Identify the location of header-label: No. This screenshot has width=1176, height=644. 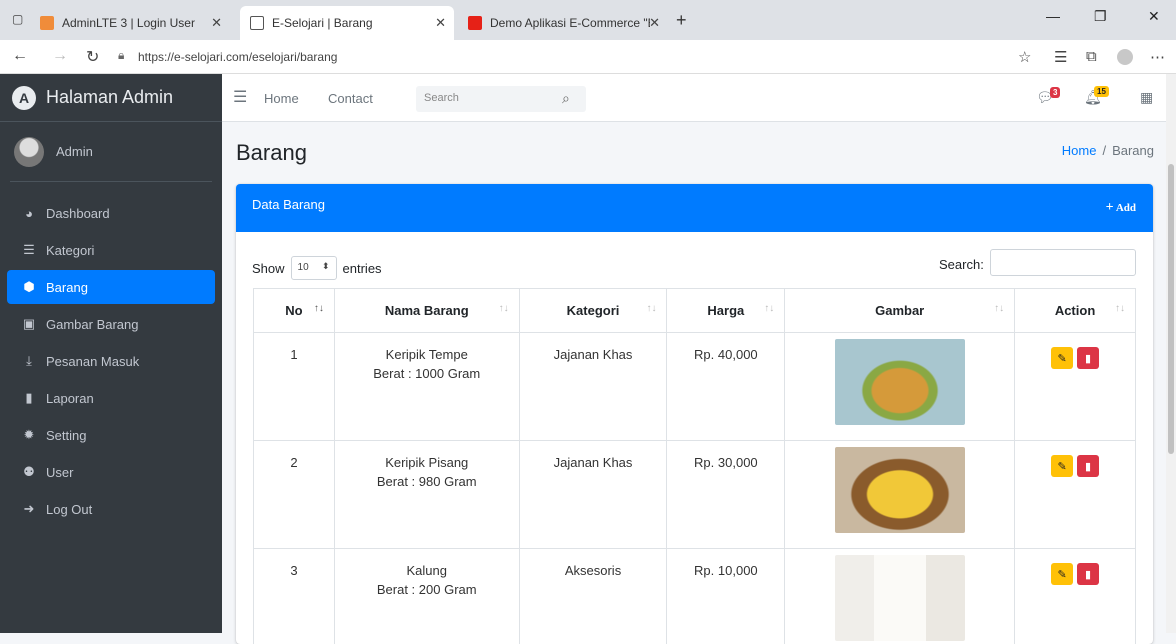
(293, 310).